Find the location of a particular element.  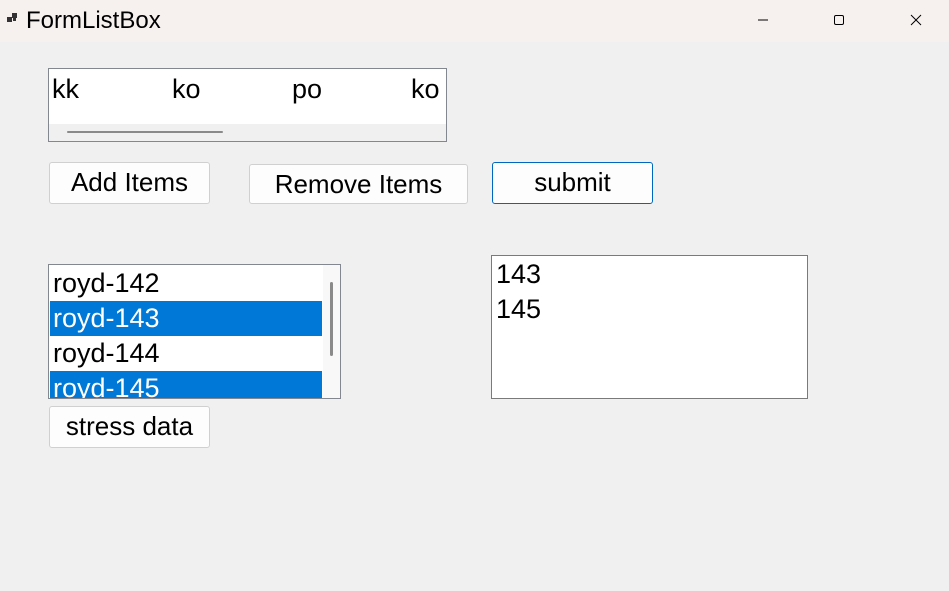

minimize-button is located at coordinates (763, 20).